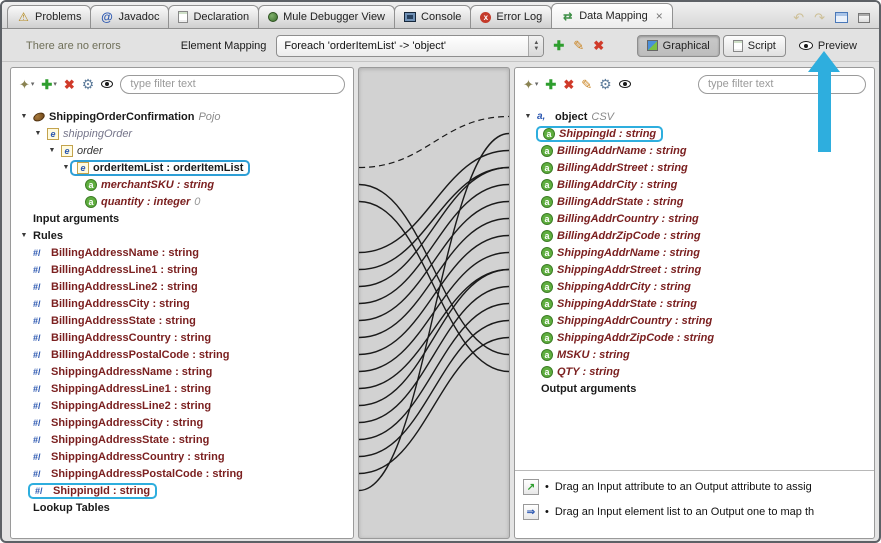 The image size is (881, 543). Describe the element at coordinates (798, 17) in the screenshot. I see `undo-icon: ↶` at that location.